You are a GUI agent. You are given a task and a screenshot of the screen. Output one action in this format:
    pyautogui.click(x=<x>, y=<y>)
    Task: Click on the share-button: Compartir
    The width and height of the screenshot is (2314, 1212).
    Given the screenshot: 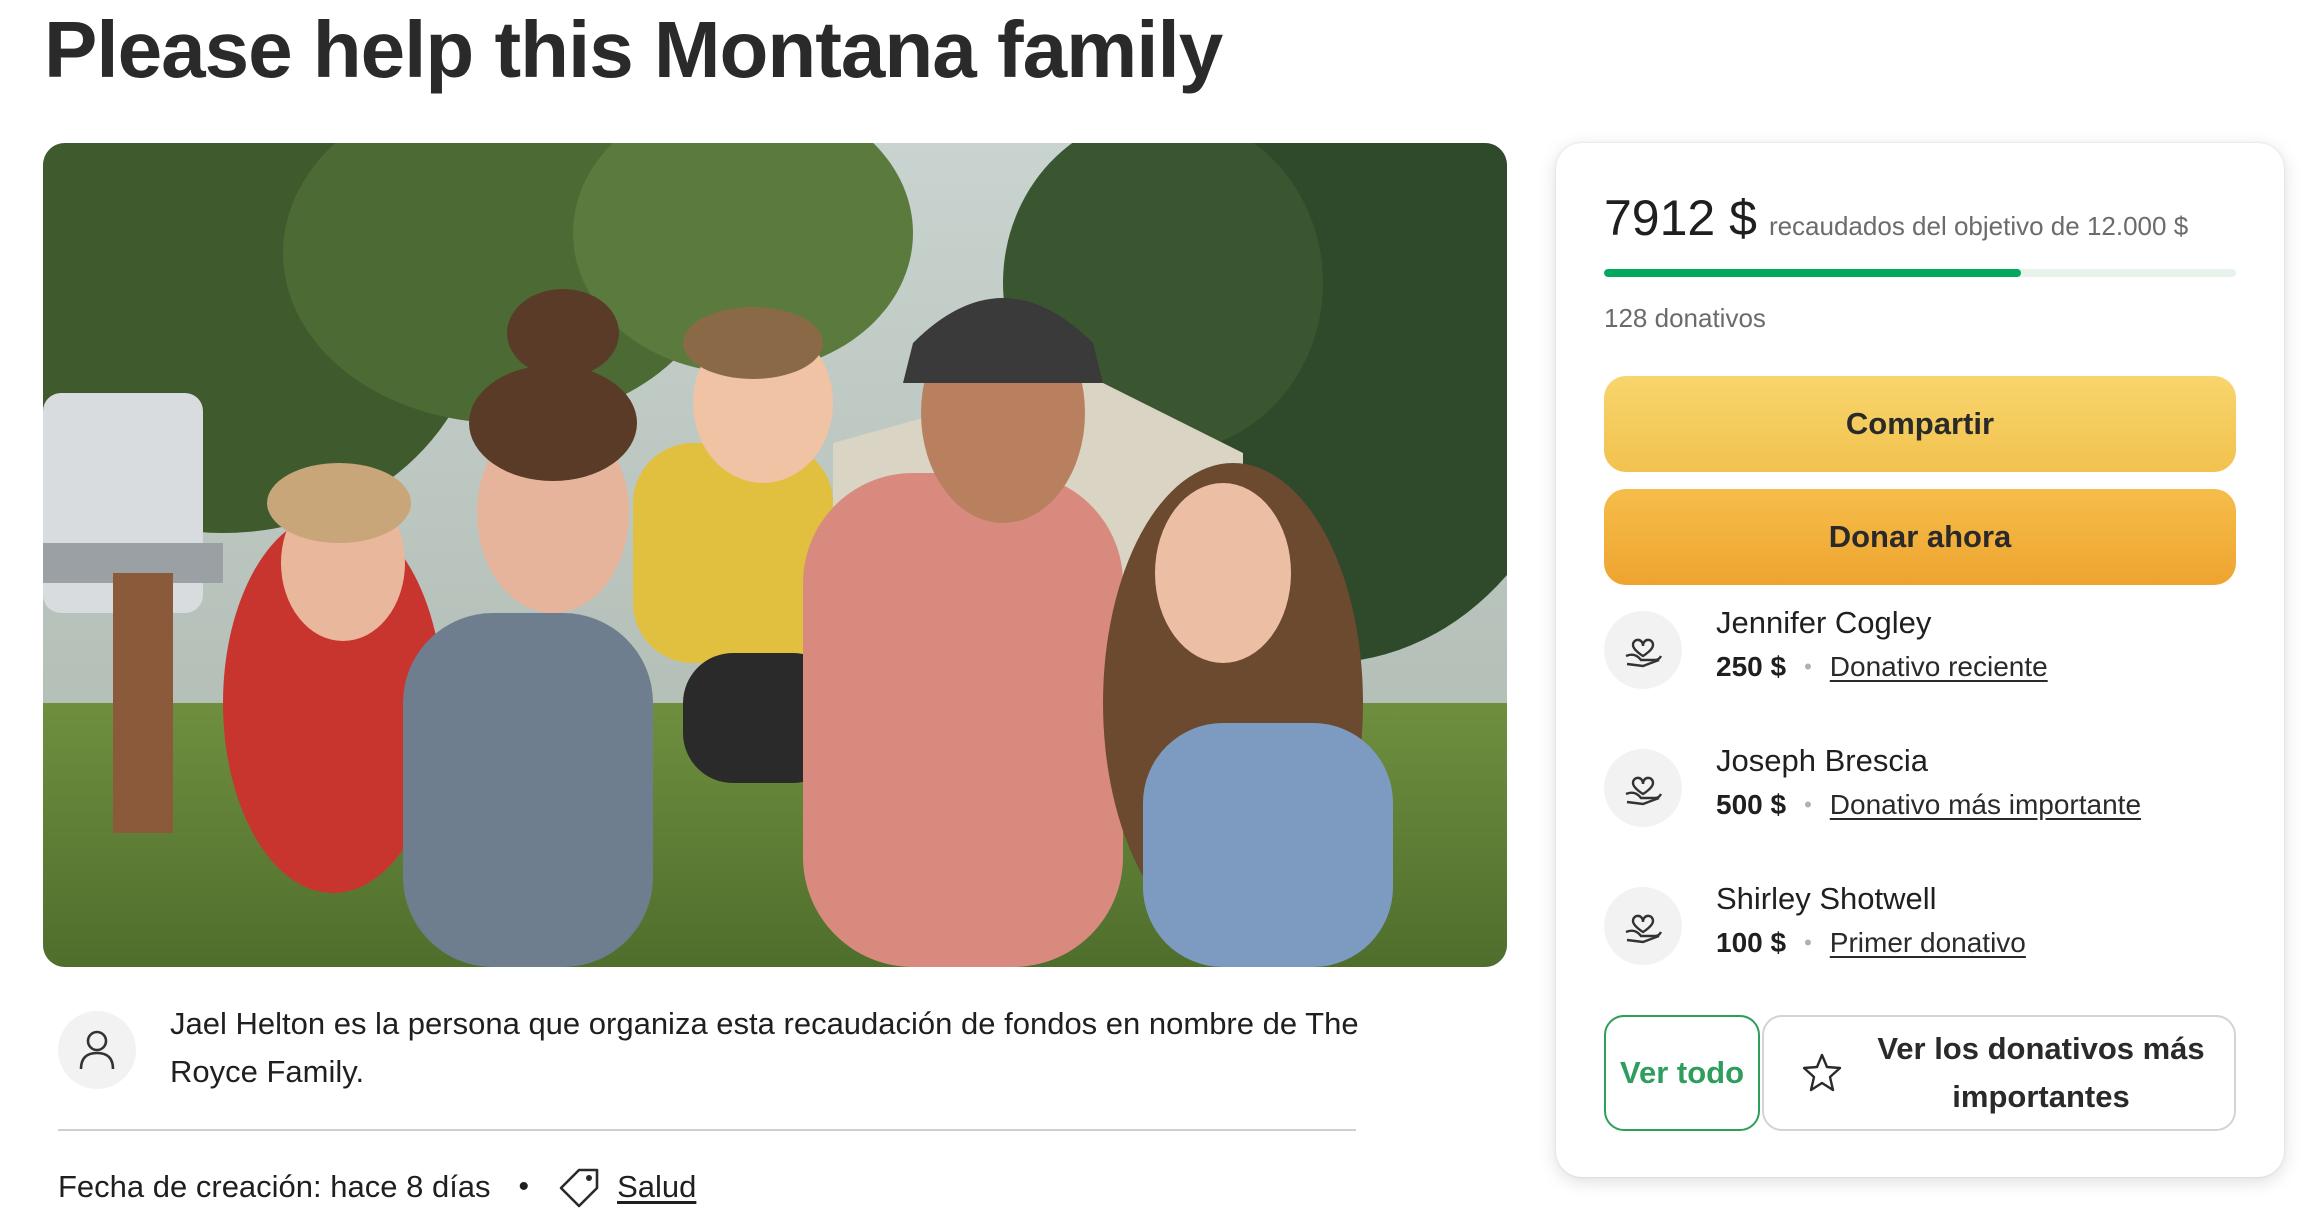 What is the action you would take?
    pyautogui.click(x=1920, y=424)
    